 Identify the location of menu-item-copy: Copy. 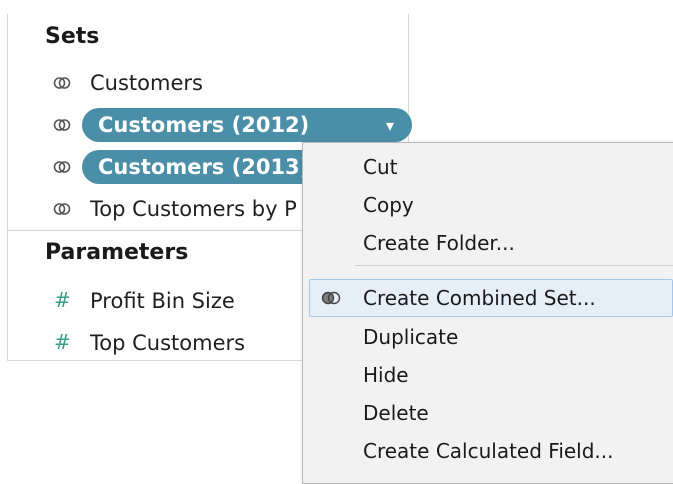
(488, 205).